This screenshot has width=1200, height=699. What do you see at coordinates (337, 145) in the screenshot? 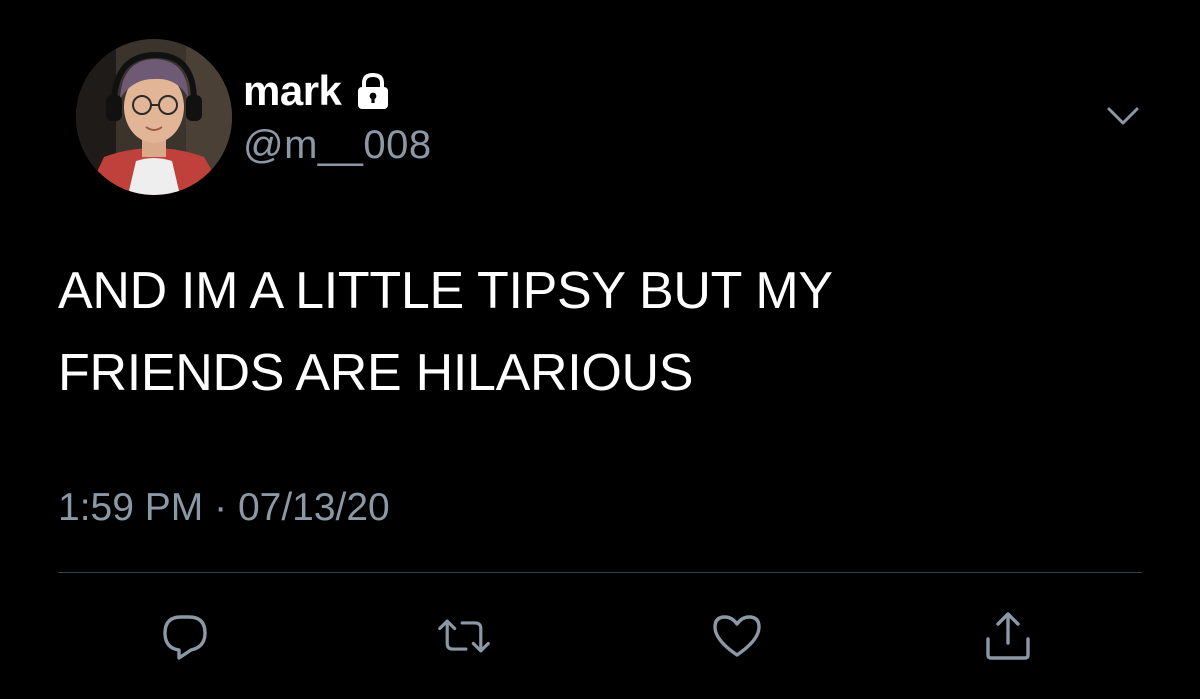
I see `user-handle: @m__008` at bounding box center [337, 145].